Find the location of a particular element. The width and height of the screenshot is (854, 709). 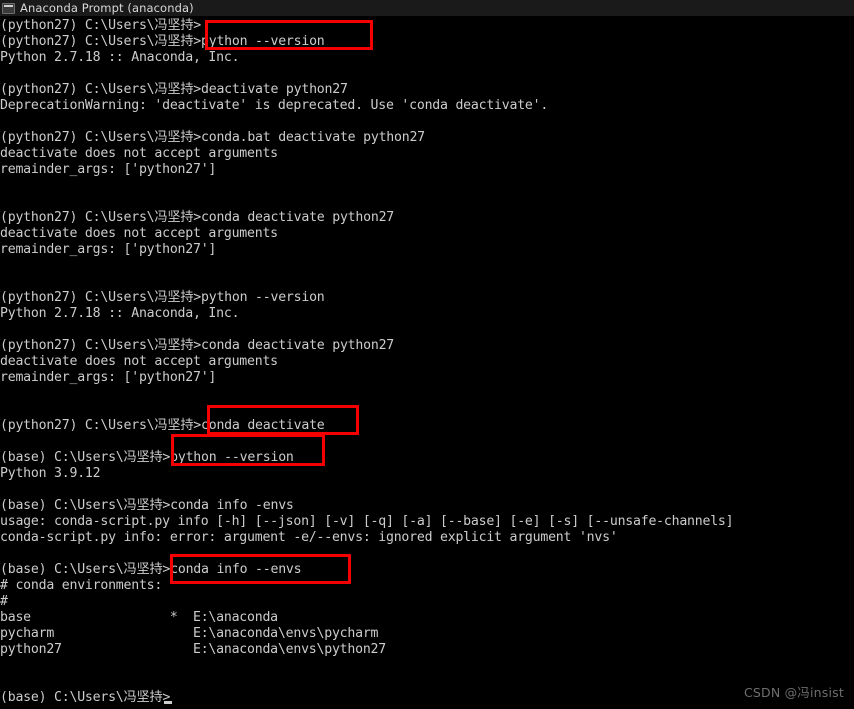

window-title: Anaconda Prompt (anaconda) is located at coordinates (107, 8).